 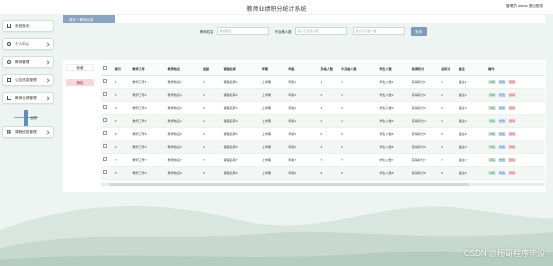 I want to click on breadcrumb-current: 教师业绩, so click(x=86, y=19).